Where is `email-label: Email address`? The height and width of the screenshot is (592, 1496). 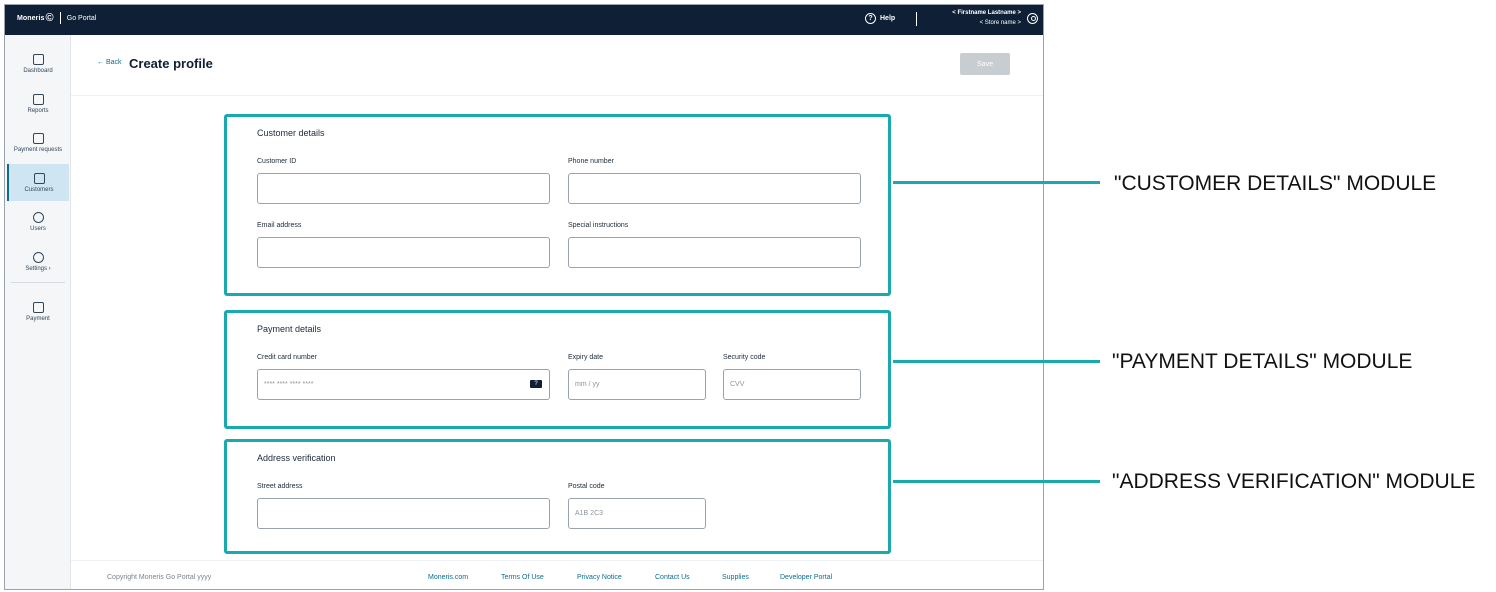
email-label: Email address is located at coordinates (279, 225).